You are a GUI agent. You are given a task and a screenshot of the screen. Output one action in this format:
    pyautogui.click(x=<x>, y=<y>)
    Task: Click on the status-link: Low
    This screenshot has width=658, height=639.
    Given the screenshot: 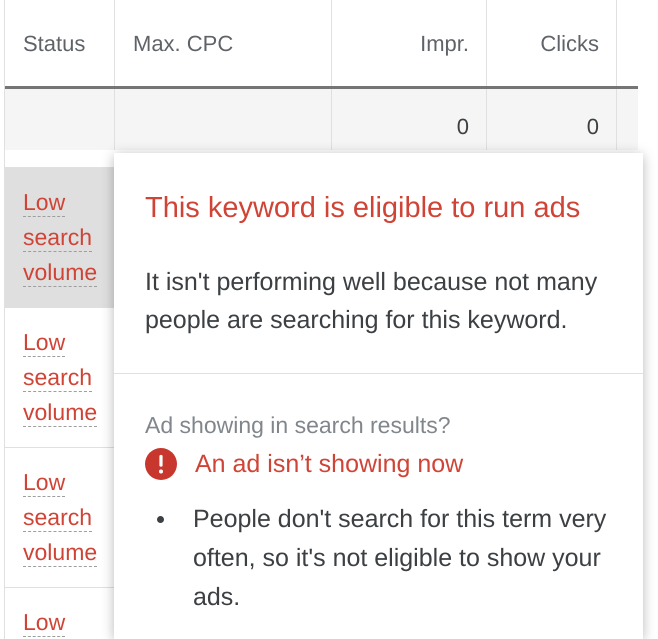 What is the action you would take?
    pyautogui.click(x=67, y=622)
    